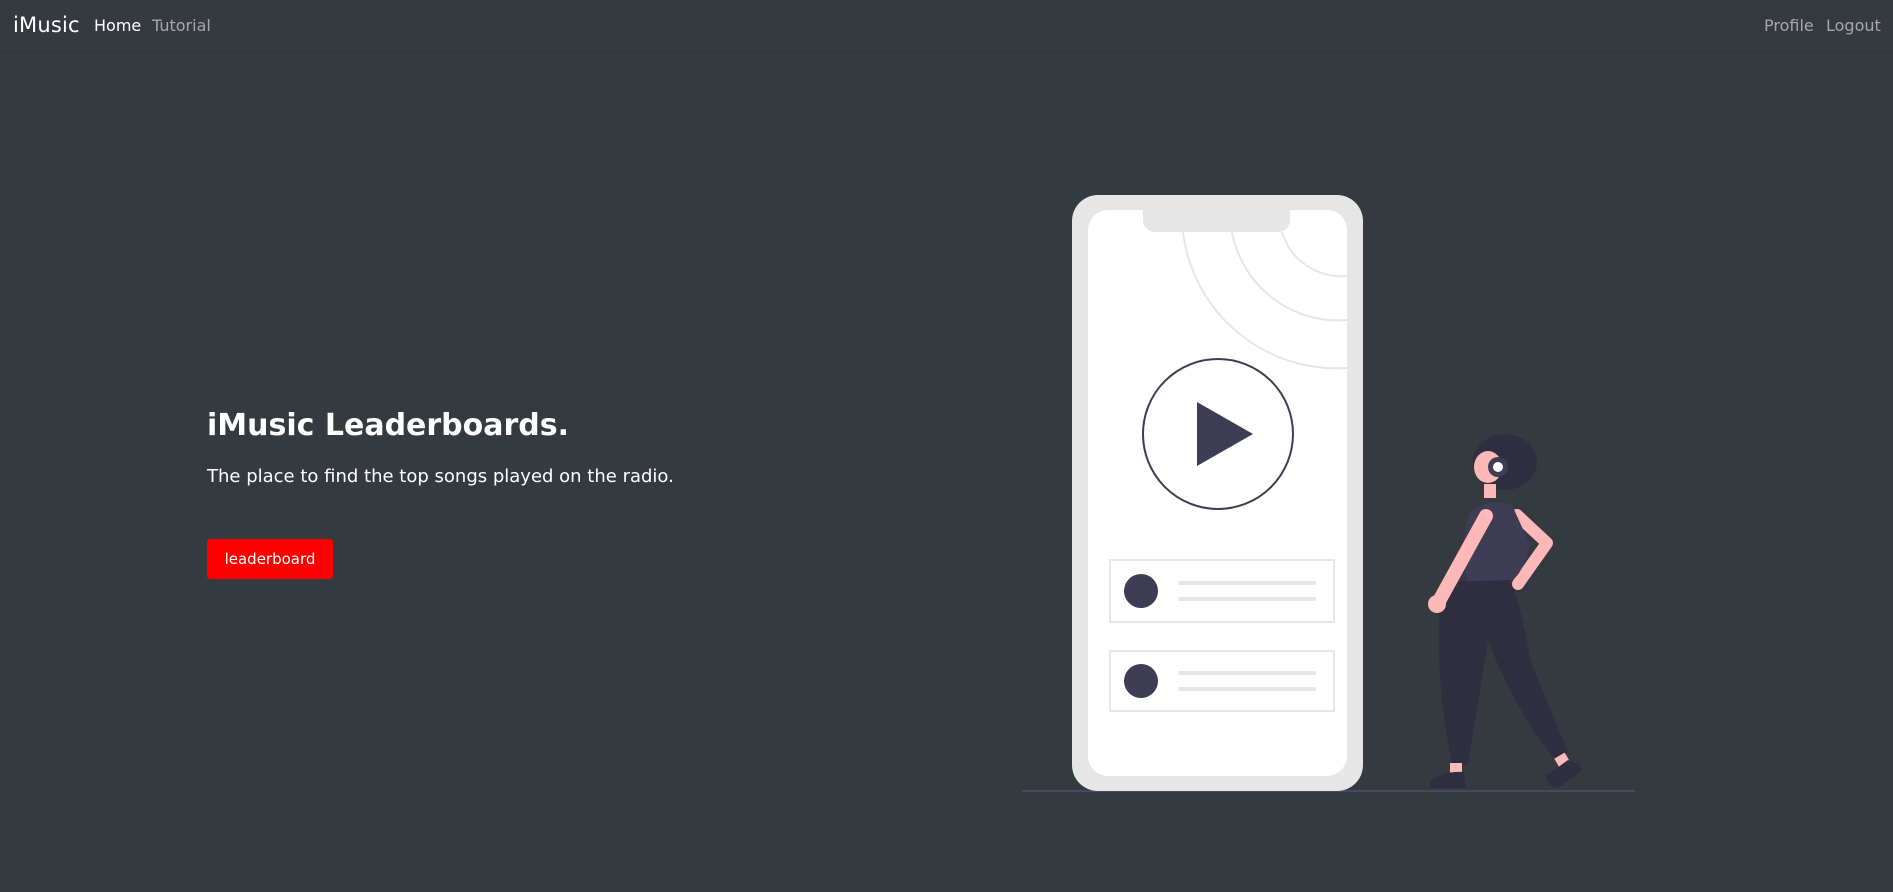  What do you see at coordinates (1505, 611) in the screenshot?
I see `woman-figure` at bounding box center [1505, 611].